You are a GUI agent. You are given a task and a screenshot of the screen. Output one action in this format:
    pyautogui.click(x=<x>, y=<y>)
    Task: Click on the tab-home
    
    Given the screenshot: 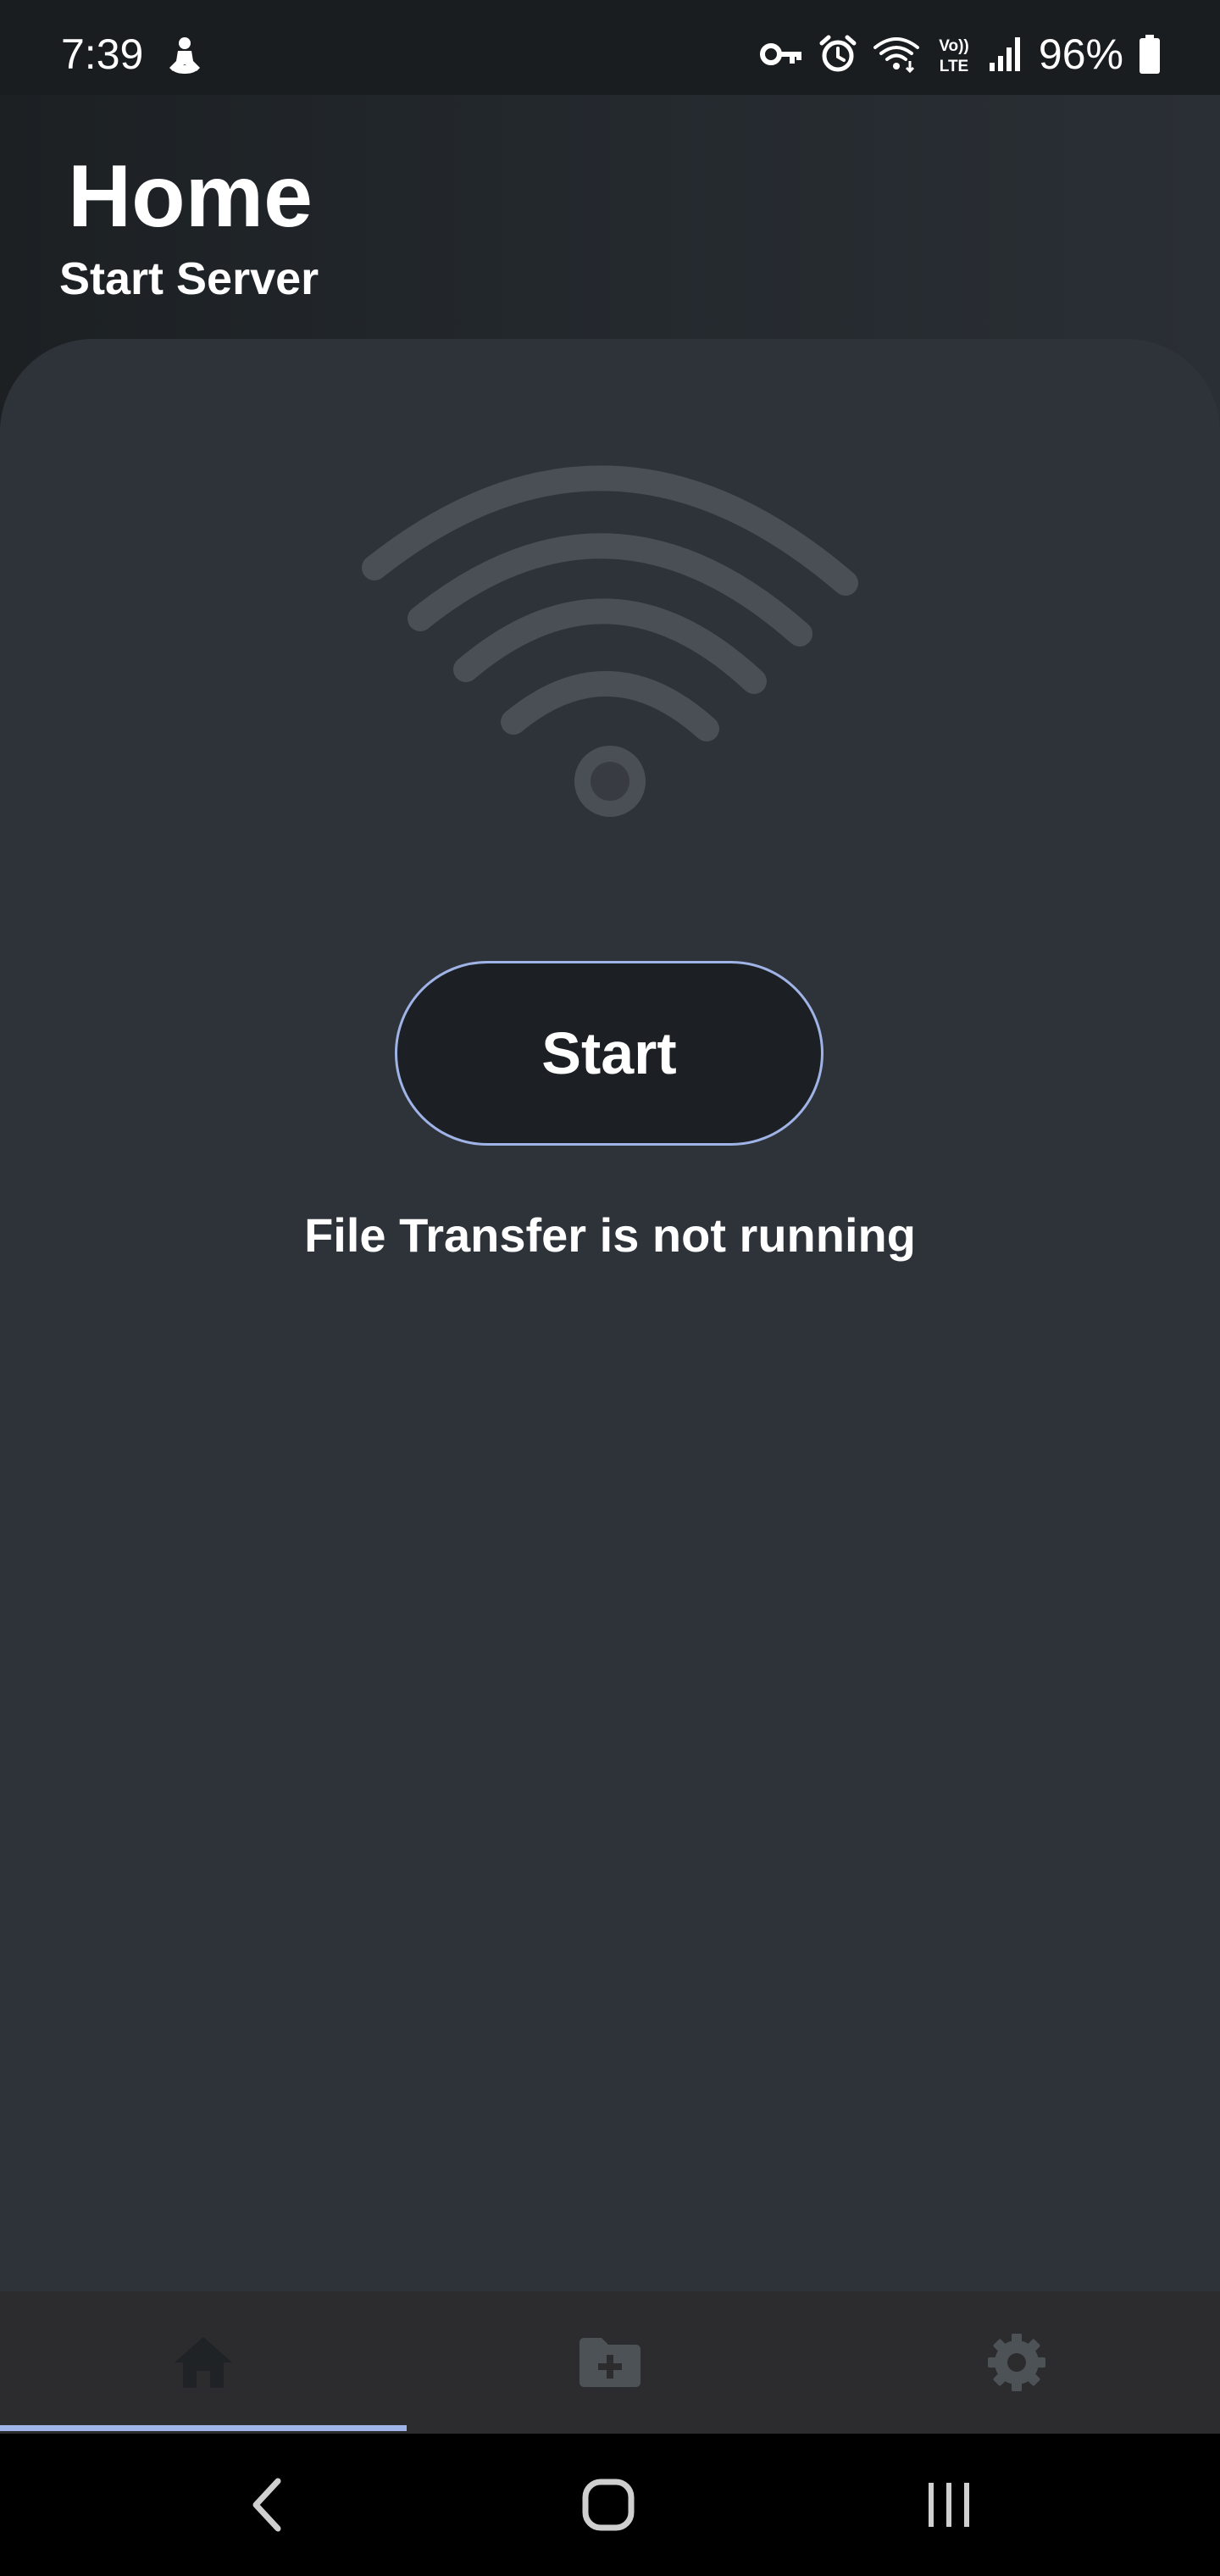 What is the action you would take?
    pyautogui.click(x=203, y=2362)
    